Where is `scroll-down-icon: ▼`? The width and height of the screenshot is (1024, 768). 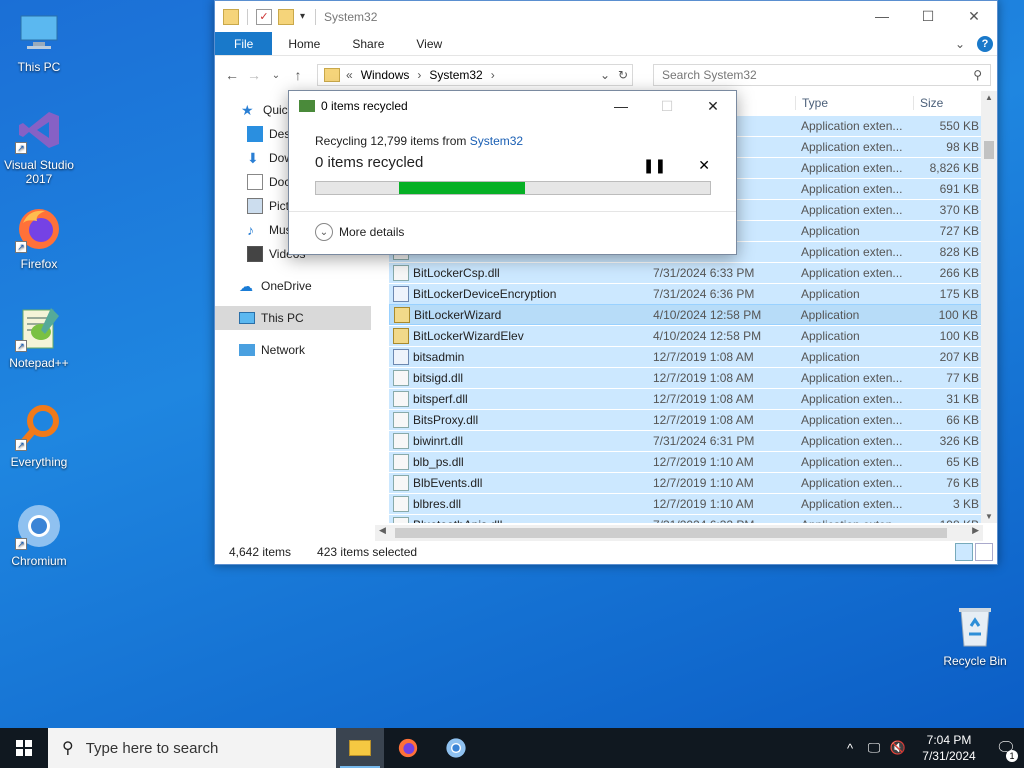 scroll-down-icon: ▼ is located at coordinates (989, 516).